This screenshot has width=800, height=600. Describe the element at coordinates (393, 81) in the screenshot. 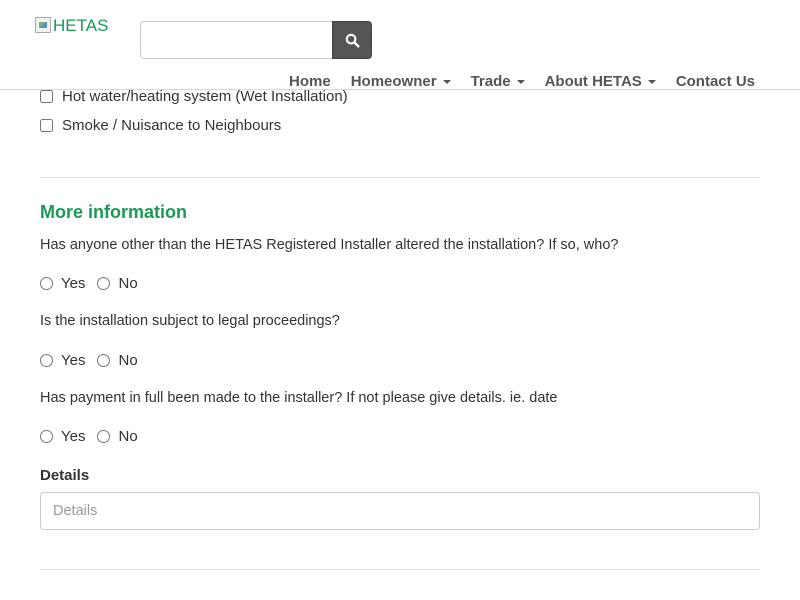

I see `nav-label: Homeowner` at that location.